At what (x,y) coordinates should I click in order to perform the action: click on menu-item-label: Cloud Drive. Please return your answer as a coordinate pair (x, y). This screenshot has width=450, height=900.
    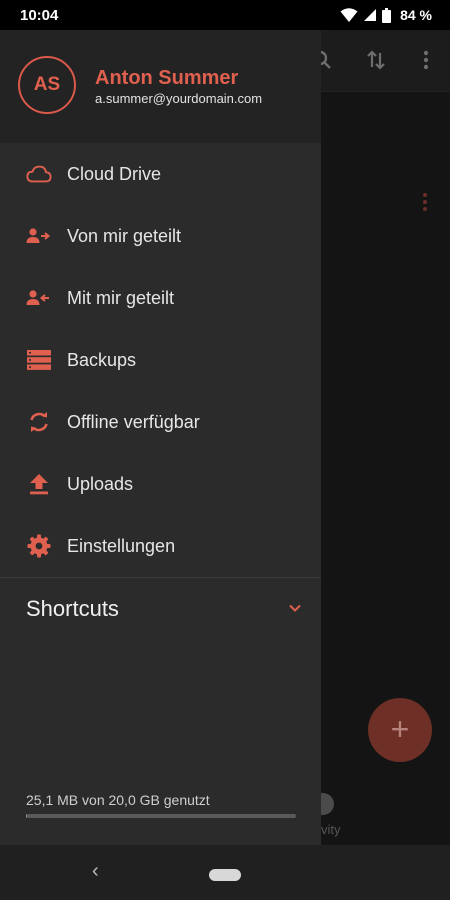
    Looking at the image, I should click on (114, 173).